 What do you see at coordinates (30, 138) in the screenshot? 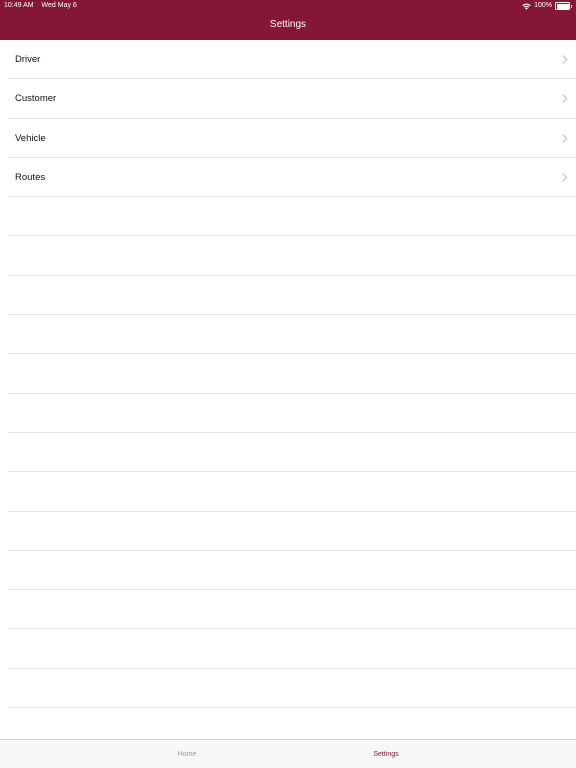
I see `settings-row-label: Vehicle` at bounding box center [30, 138].